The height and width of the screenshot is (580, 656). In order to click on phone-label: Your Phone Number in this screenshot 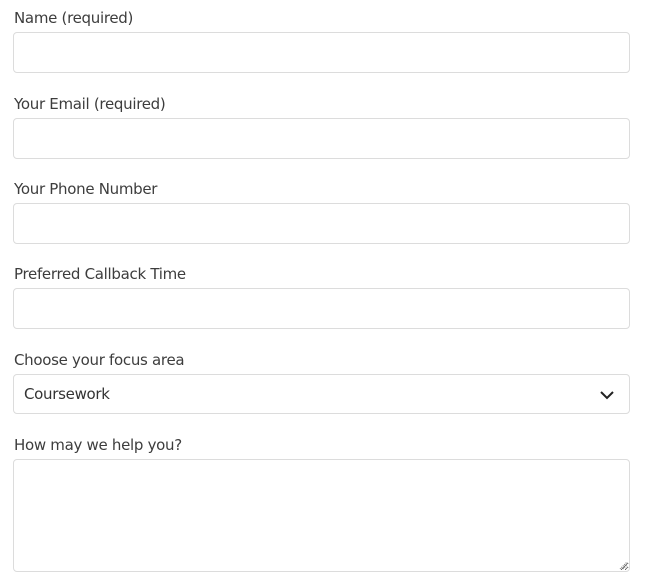, I will do `click(86, 189)`.